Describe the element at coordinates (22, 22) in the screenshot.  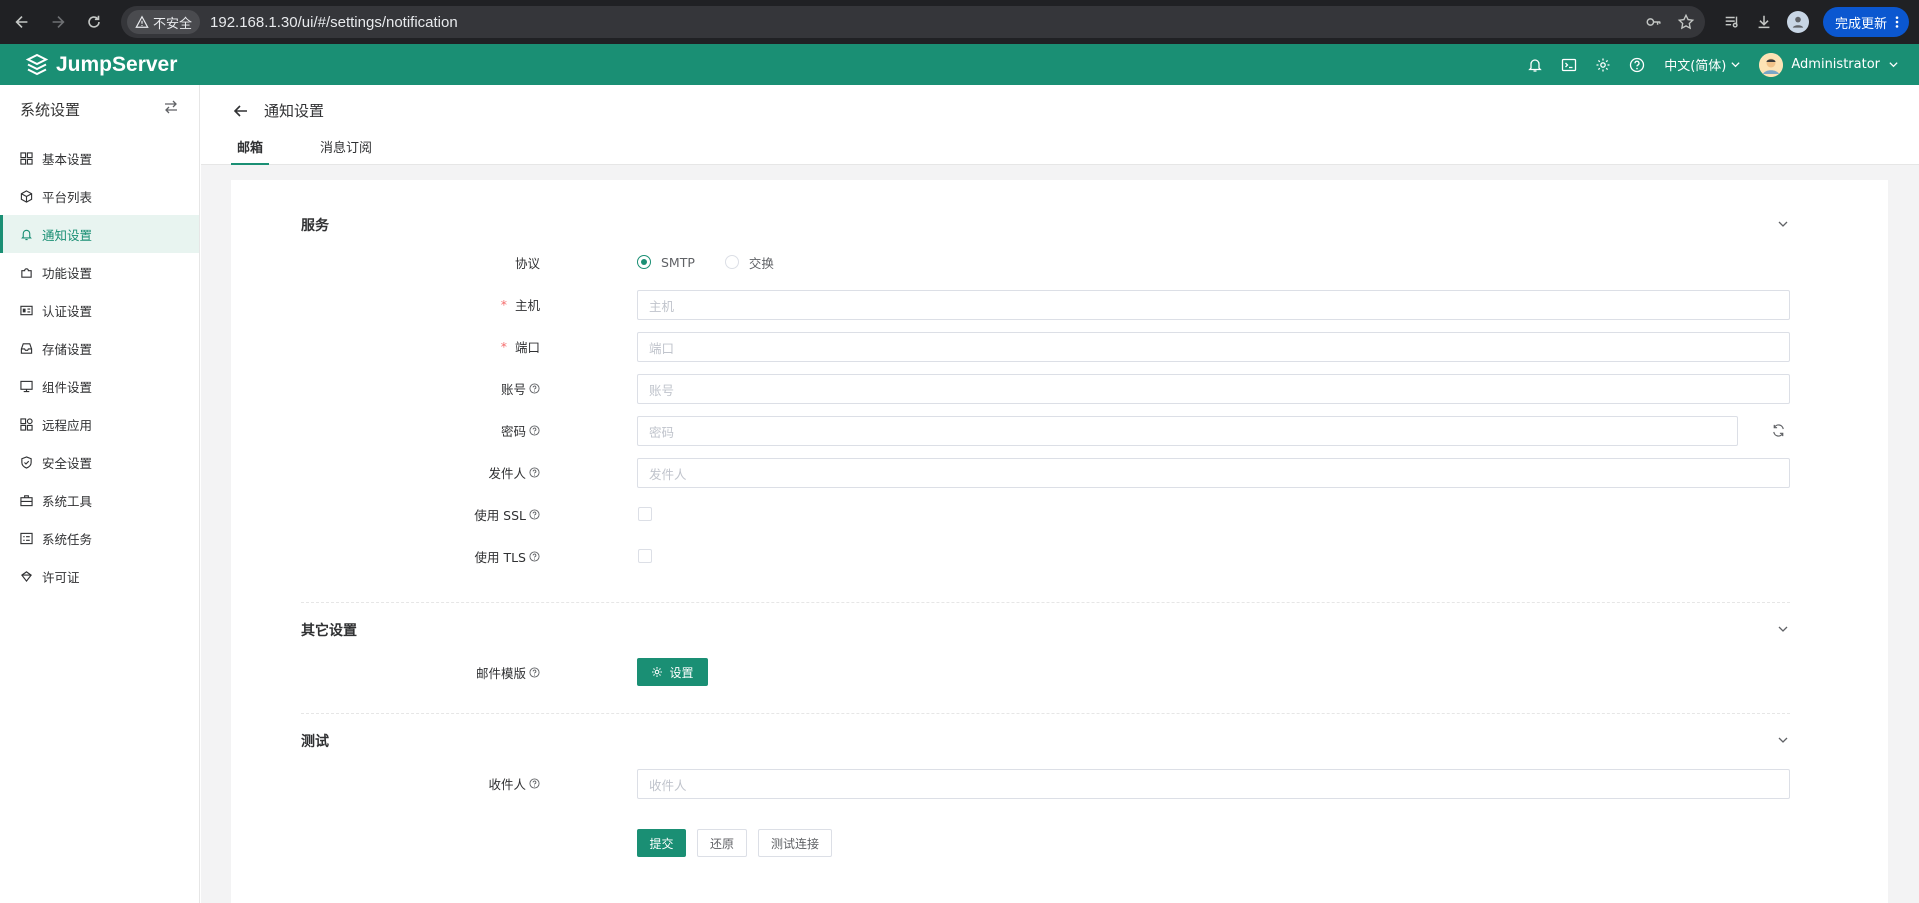
I see `back-icon` at that location.